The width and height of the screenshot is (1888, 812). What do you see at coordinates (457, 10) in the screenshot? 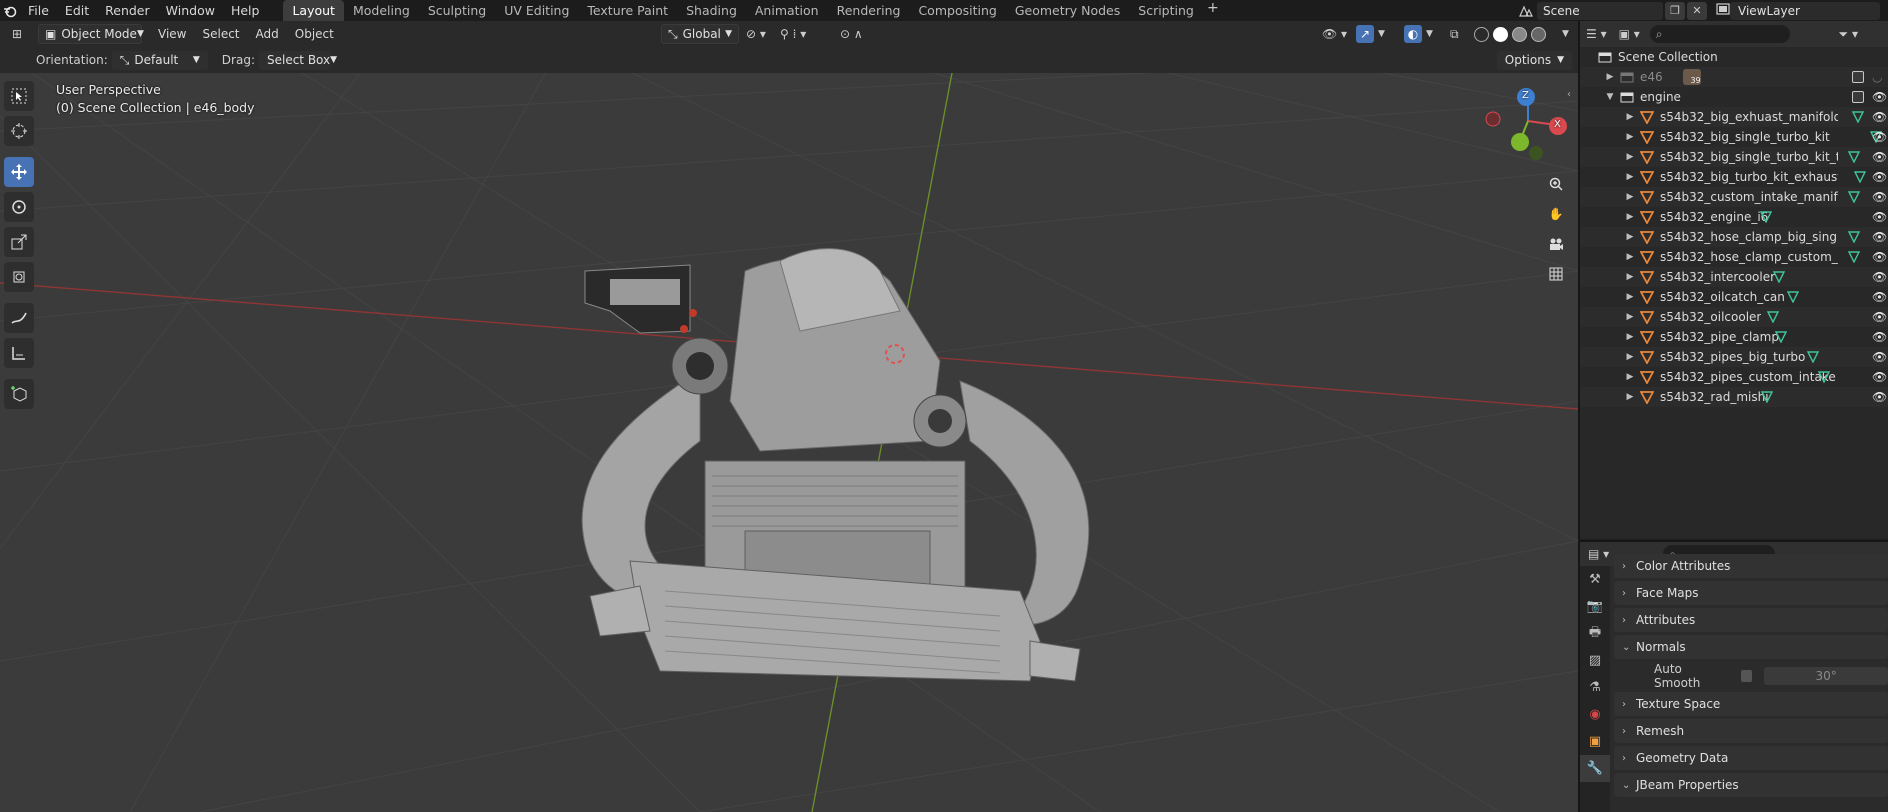
I see `tab-sculpting: Sculpting` at bounding box center [457, 10].